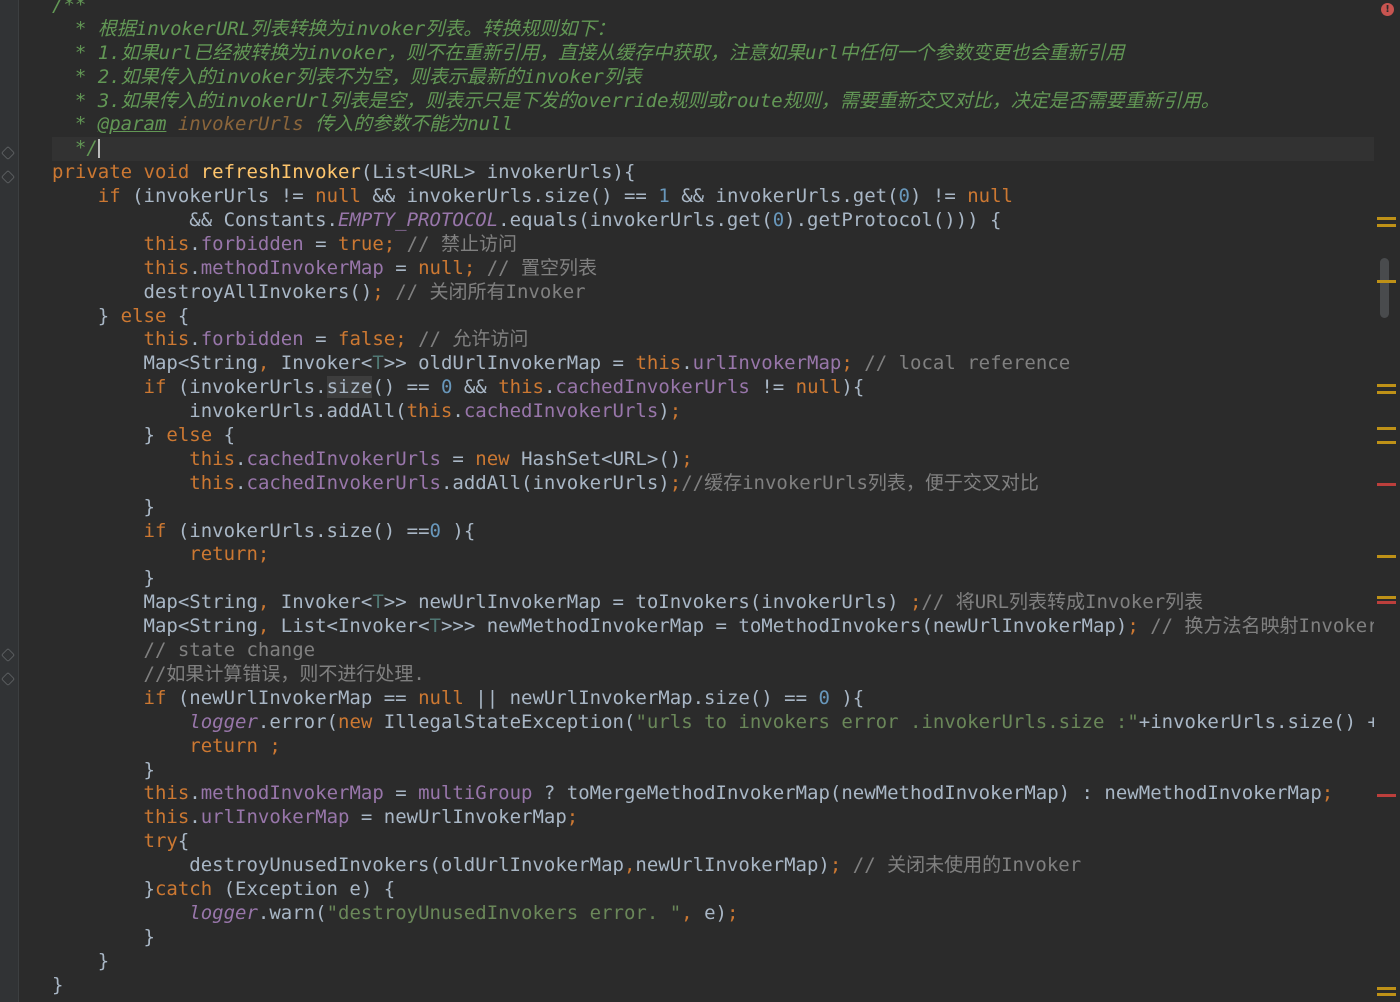 This screenshot has width=1400, height=1002. Describe the element at coordinates (241, 458) in the screenshot. I see `code-token: .` at that location.